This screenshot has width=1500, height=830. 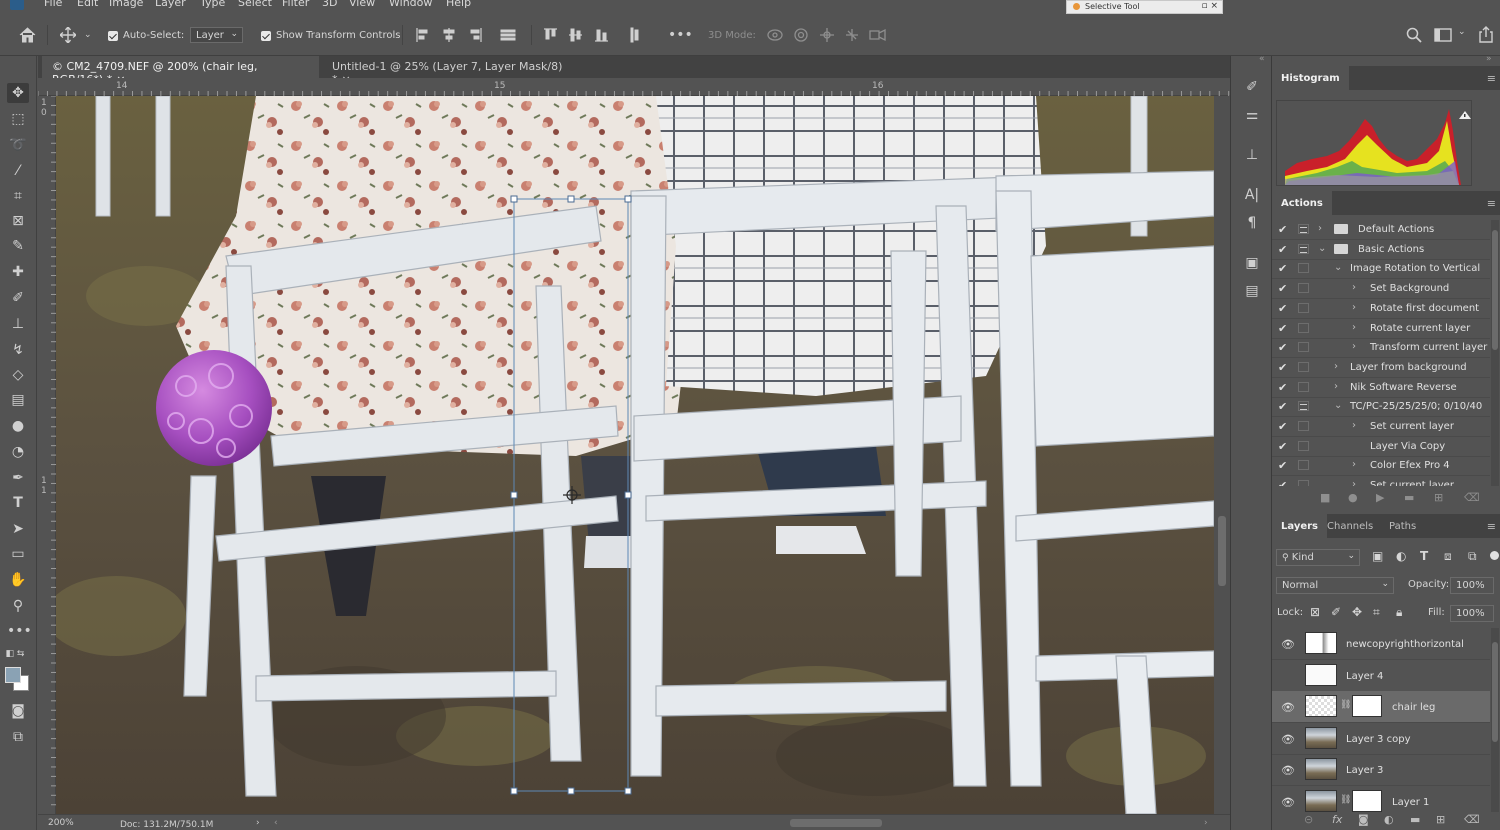 I want to click on filter-toggle-icon, so click(x=1494, y=555).